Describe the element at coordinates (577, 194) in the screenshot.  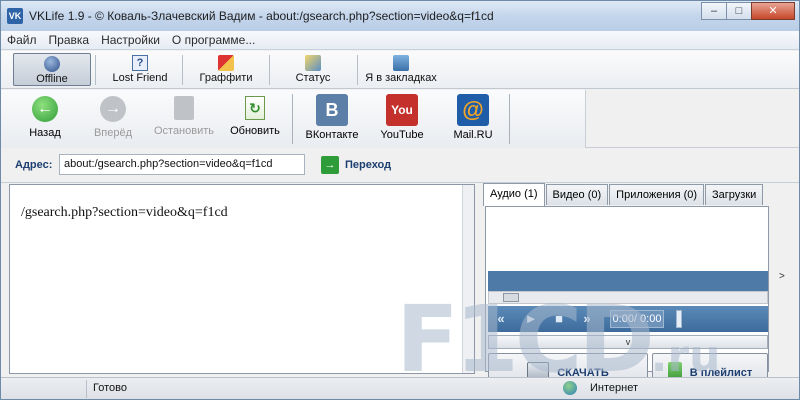
I see `tab-video: Видео (0)` at that location.